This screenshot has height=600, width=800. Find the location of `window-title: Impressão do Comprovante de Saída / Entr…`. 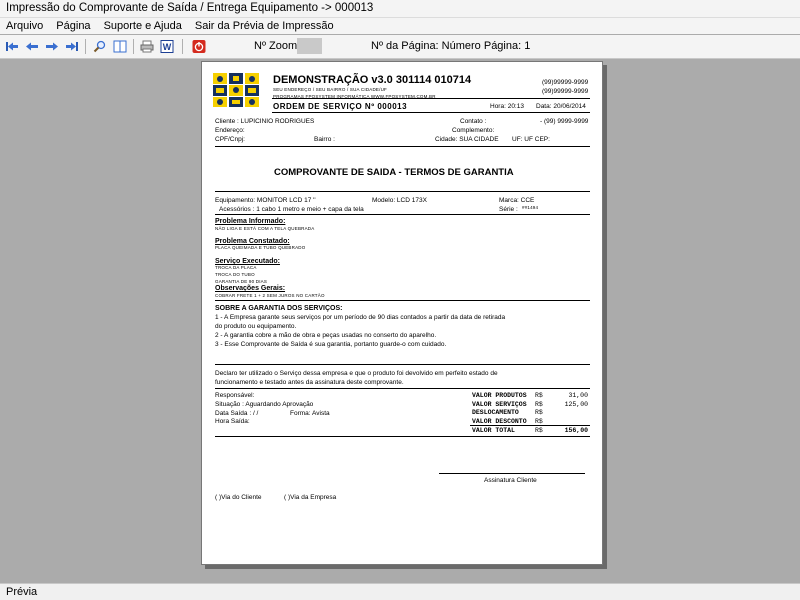

window-title: Impressão do Comprovante de Saída / Entr… is located at coordinates (190, 8).